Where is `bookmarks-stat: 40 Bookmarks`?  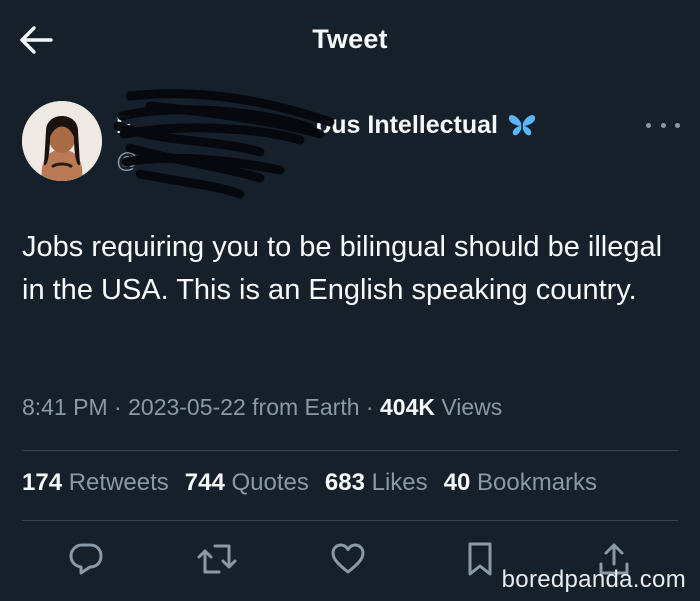 bookmarks-stat: 40 Bookmarks is located at coordinates (520, 483).